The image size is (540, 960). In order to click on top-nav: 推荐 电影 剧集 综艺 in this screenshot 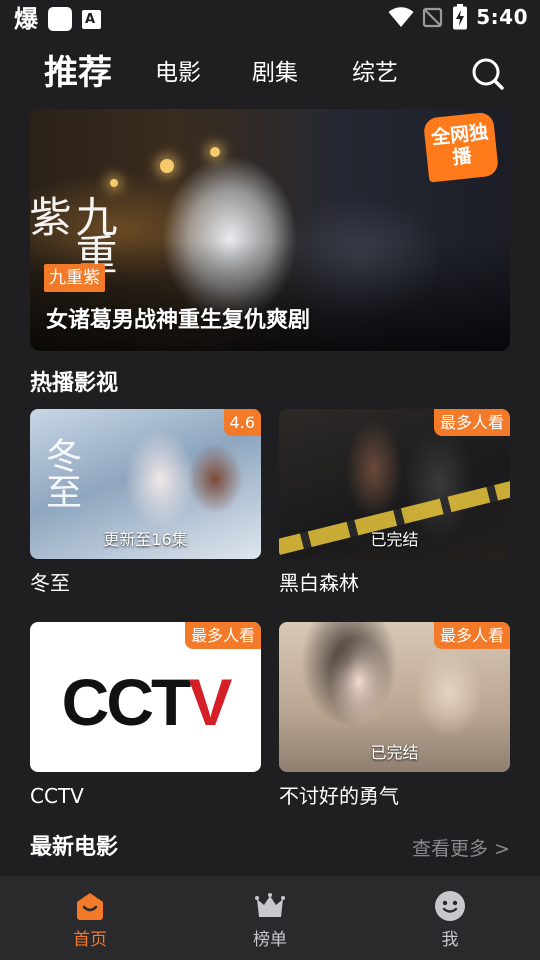, I will do `click(270, 73)`.